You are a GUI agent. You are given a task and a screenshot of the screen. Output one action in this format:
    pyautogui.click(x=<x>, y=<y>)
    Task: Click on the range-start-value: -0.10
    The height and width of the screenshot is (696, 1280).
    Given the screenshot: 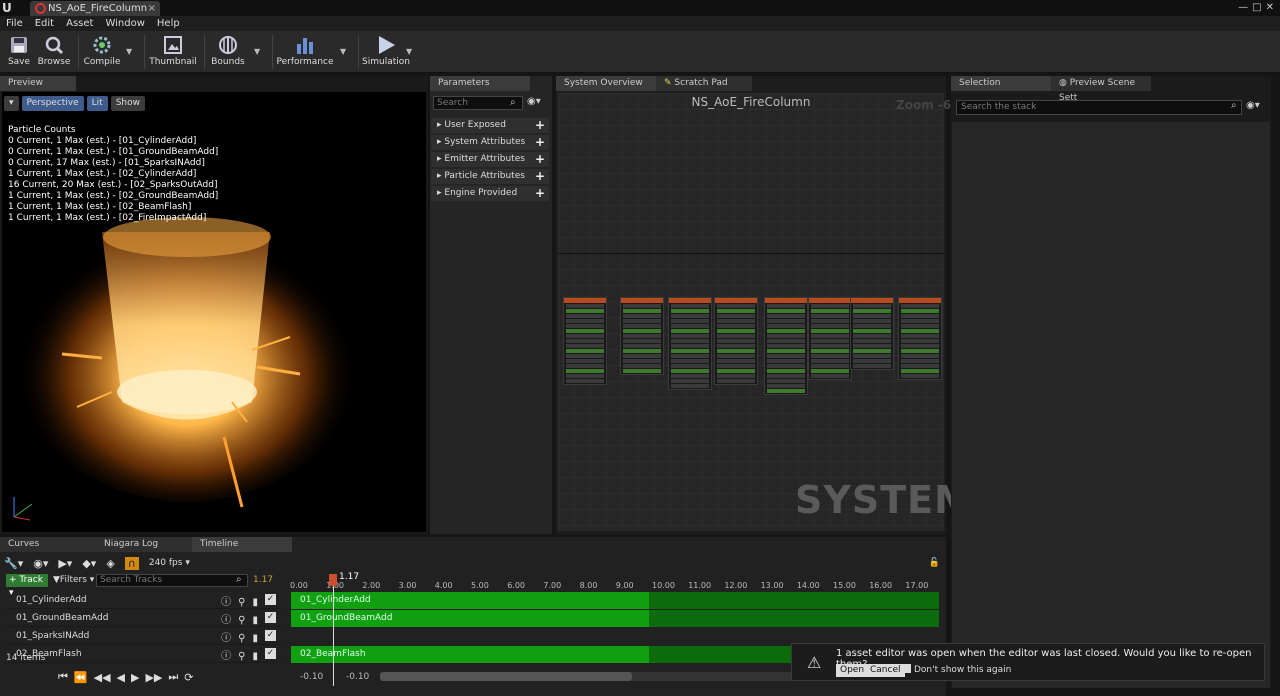 What is the action you would take?
    pyautogui.click(x=311, y=677)
    